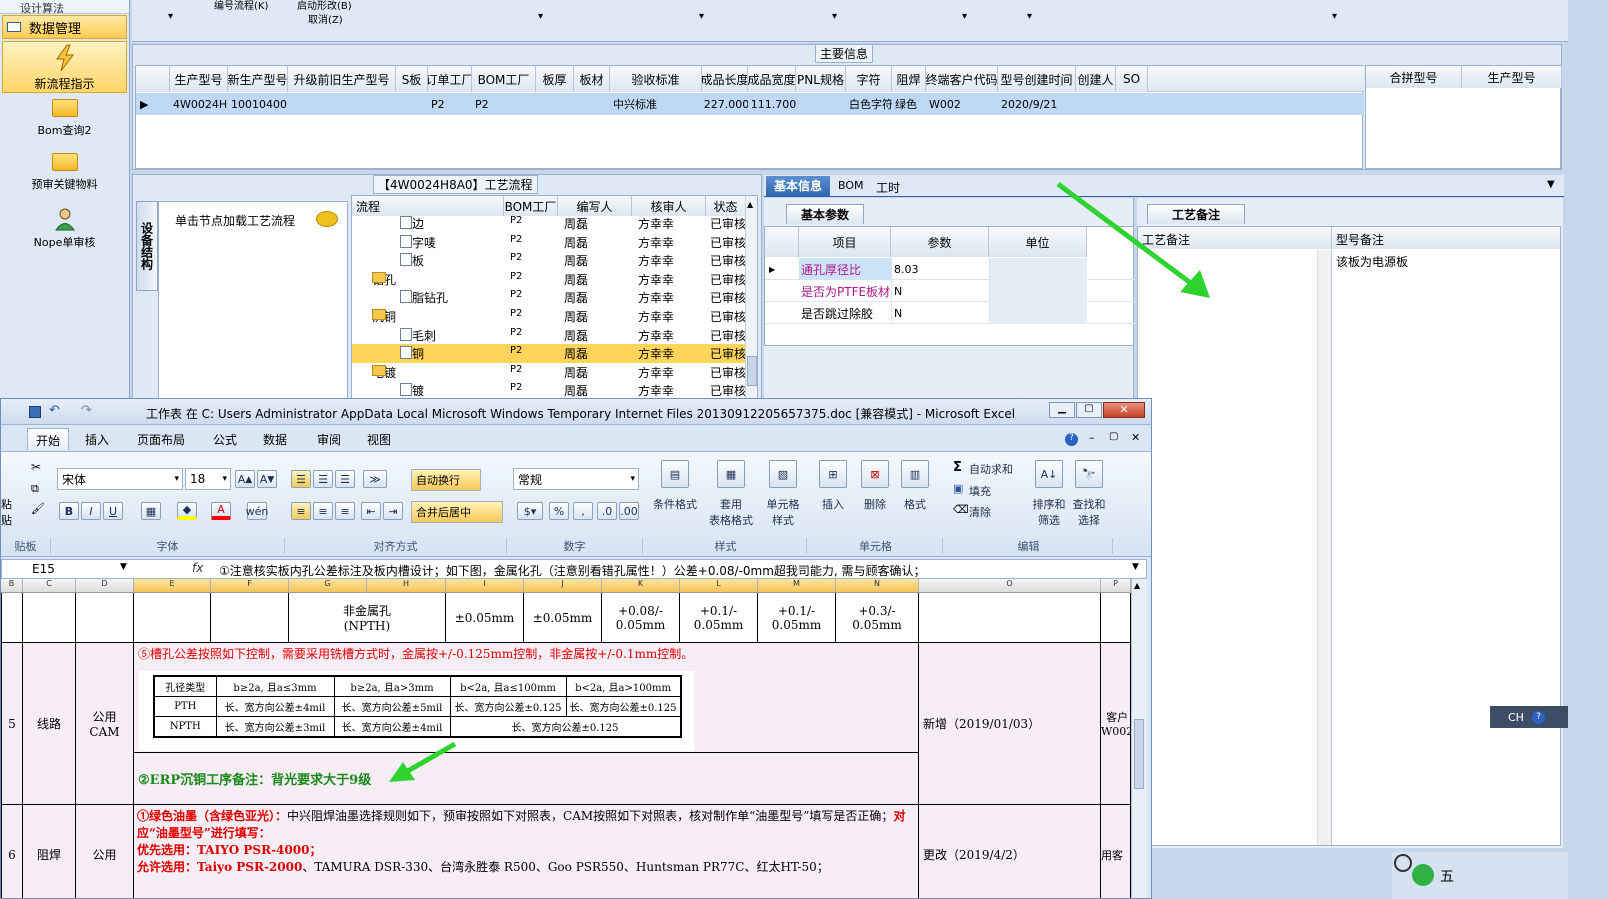 This screenshot has height=899, width=1608. What do you see at coordinates (64, 176) in the screenshot?
I see `nav-item-key-material: 预审关键物料` at bounding box center [64, 176].